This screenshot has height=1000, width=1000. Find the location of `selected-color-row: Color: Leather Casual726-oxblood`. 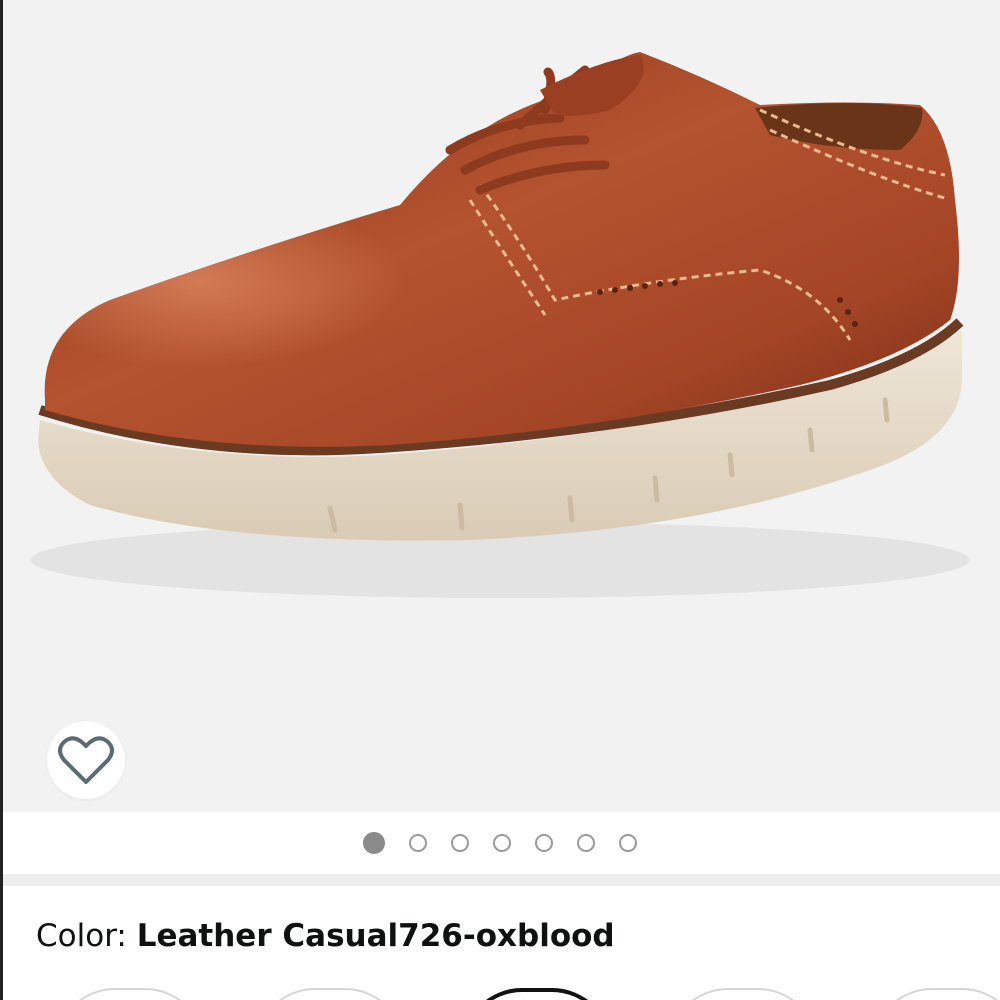

selected-color-row: Color: Leather Casual726-oxblood is located at coordinates (325, 936).